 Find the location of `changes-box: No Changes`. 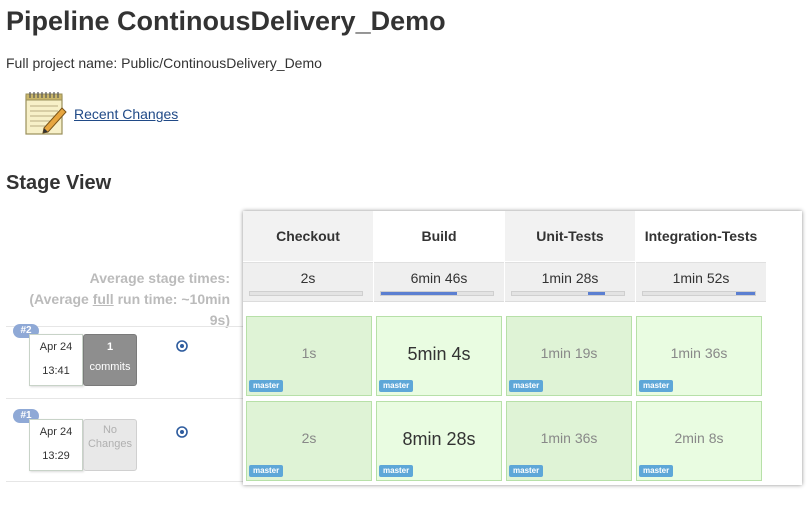

changes-box: No Changes is located at coordinates (110, 445).